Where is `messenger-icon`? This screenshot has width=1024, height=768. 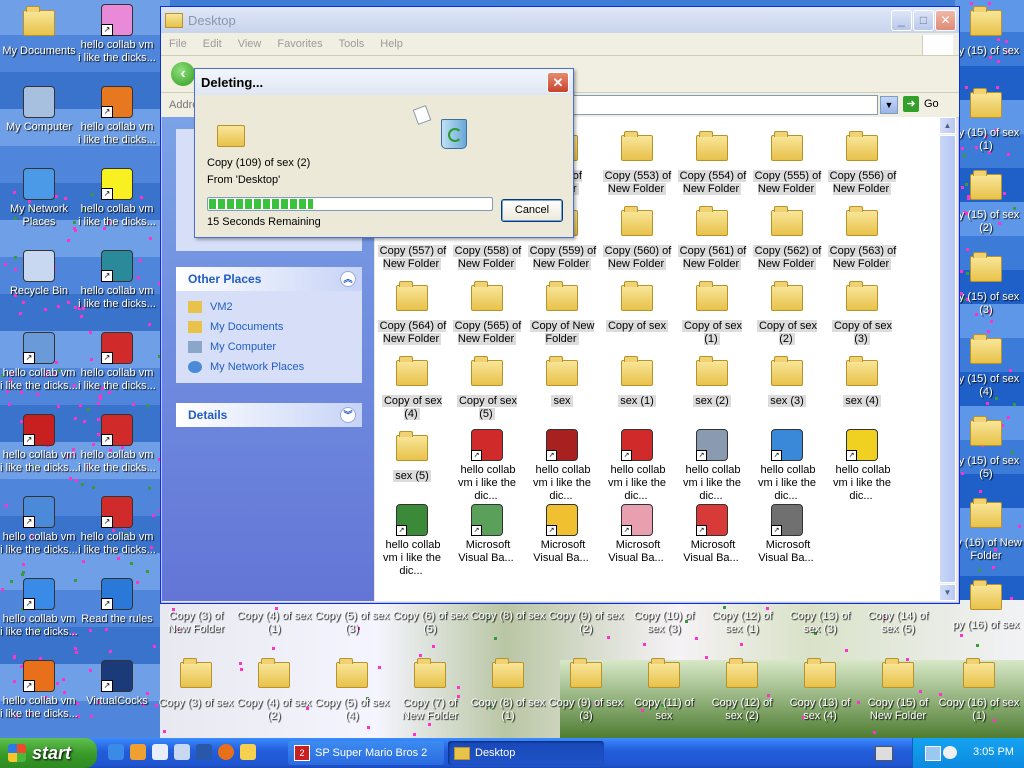 messenger-icon is located at coordinates (248, 752).